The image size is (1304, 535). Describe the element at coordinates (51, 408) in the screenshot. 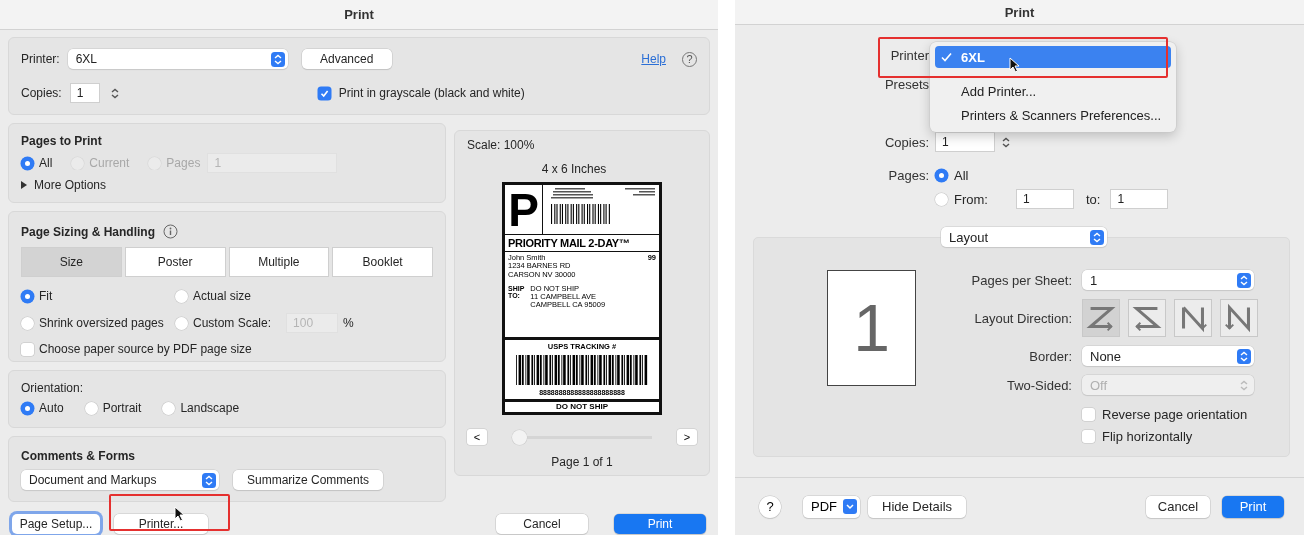

I see `radio-label: Auto` at that location.